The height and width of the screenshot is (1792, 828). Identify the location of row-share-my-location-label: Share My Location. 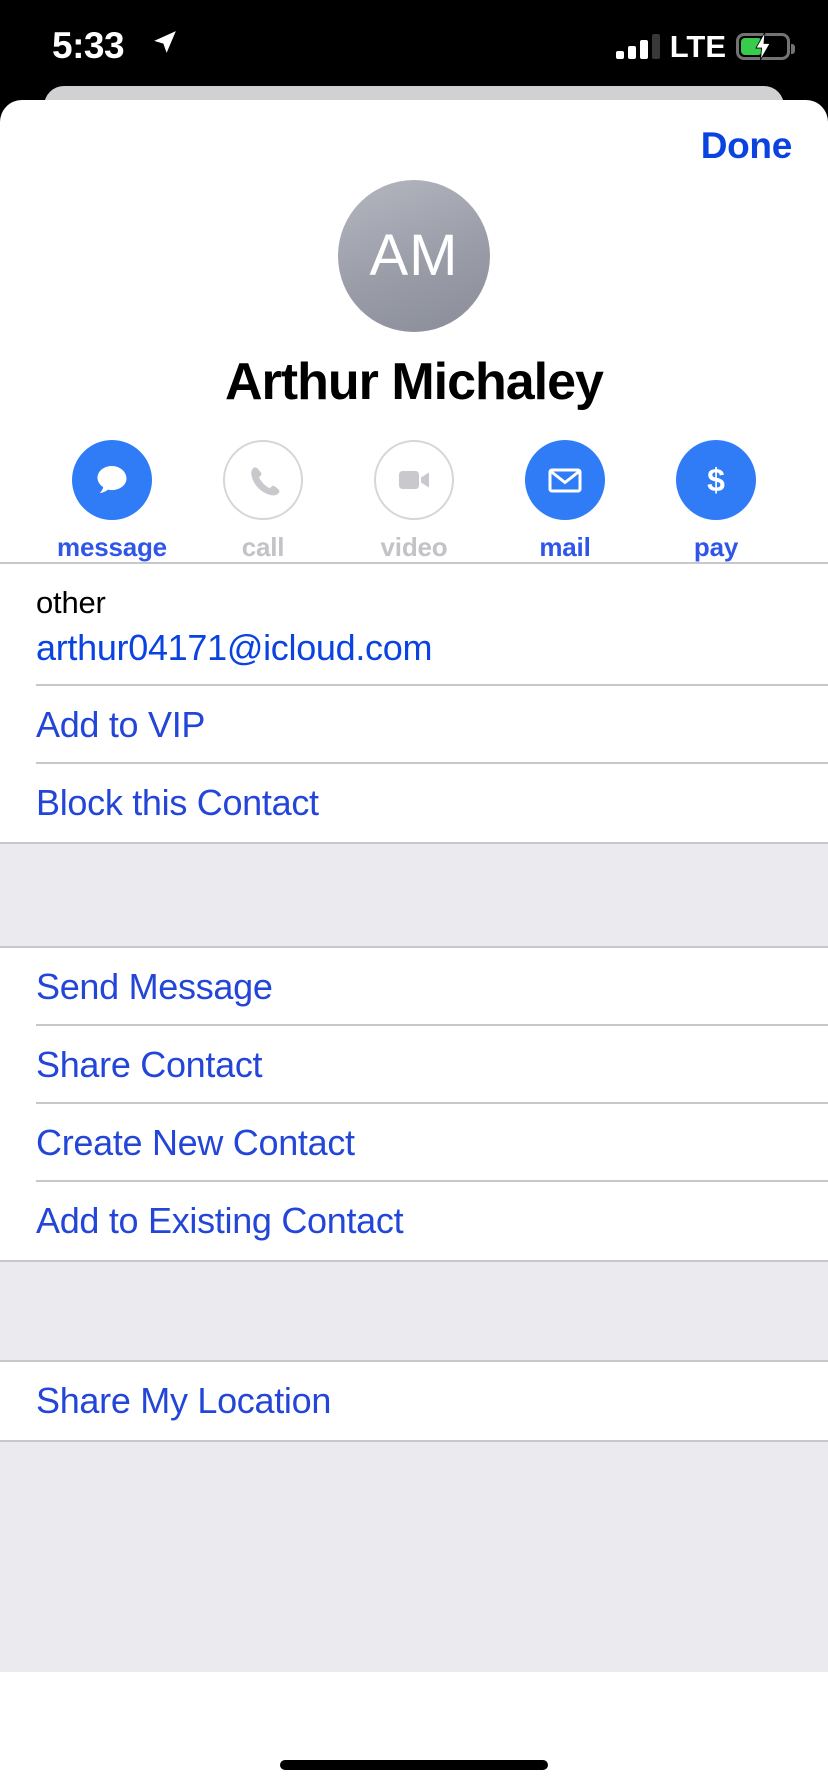
(184, 1400).